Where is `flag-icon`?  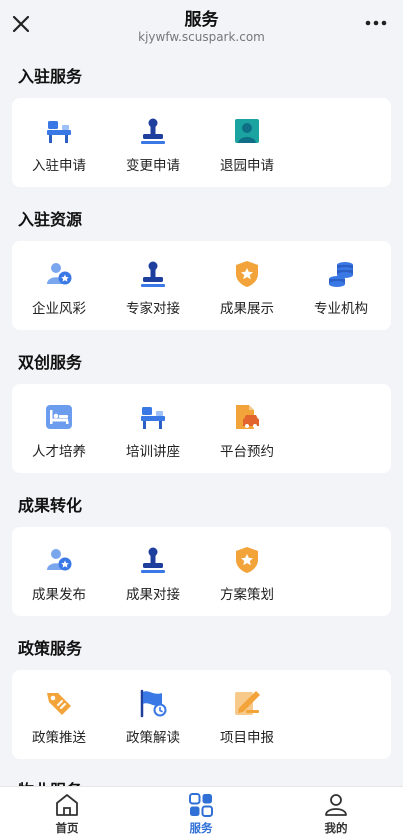
flag-icon is located at coordinates (153, 703).